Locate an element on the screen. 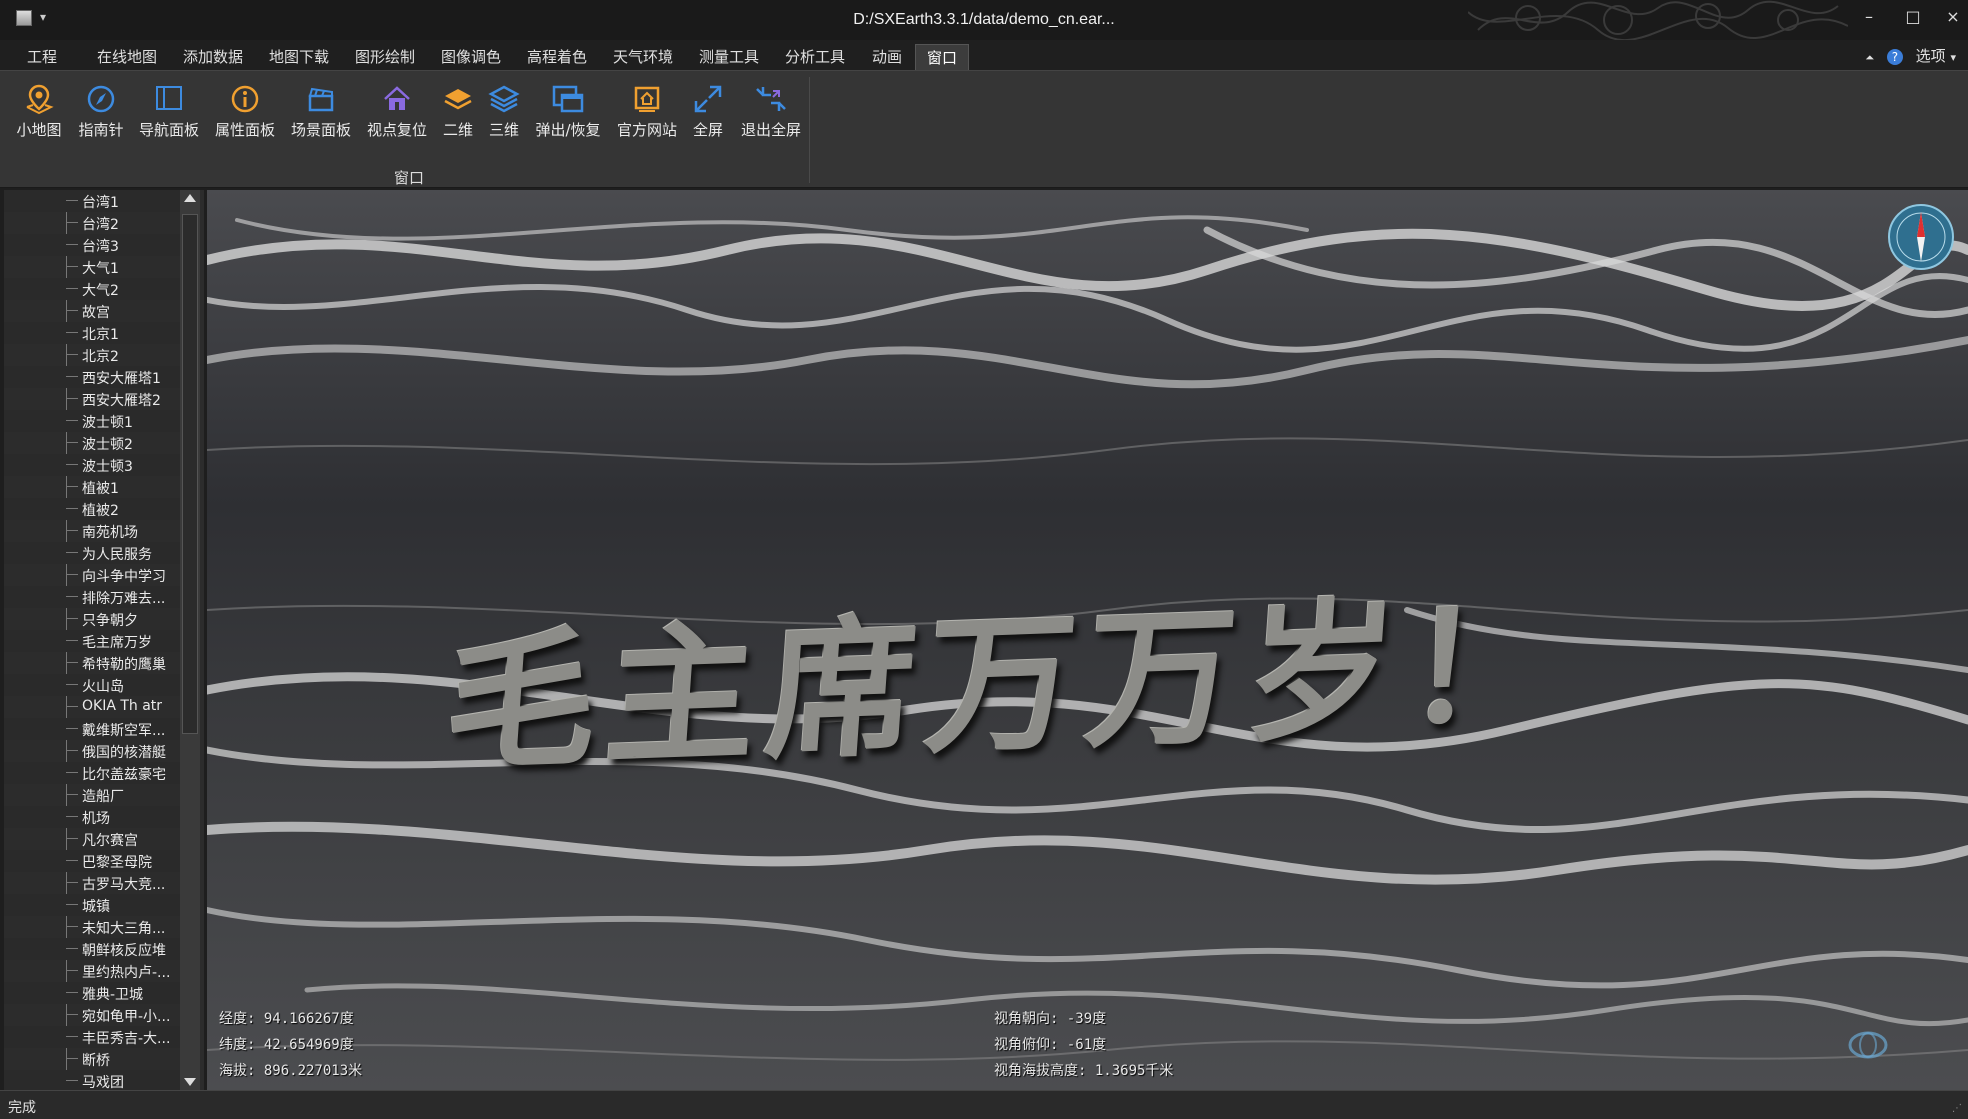 Image resolution: width=1968 pixels, height=1119 pixels. exit-fullscreen-button: 退出全屏 is located at coordinates (771, 118).